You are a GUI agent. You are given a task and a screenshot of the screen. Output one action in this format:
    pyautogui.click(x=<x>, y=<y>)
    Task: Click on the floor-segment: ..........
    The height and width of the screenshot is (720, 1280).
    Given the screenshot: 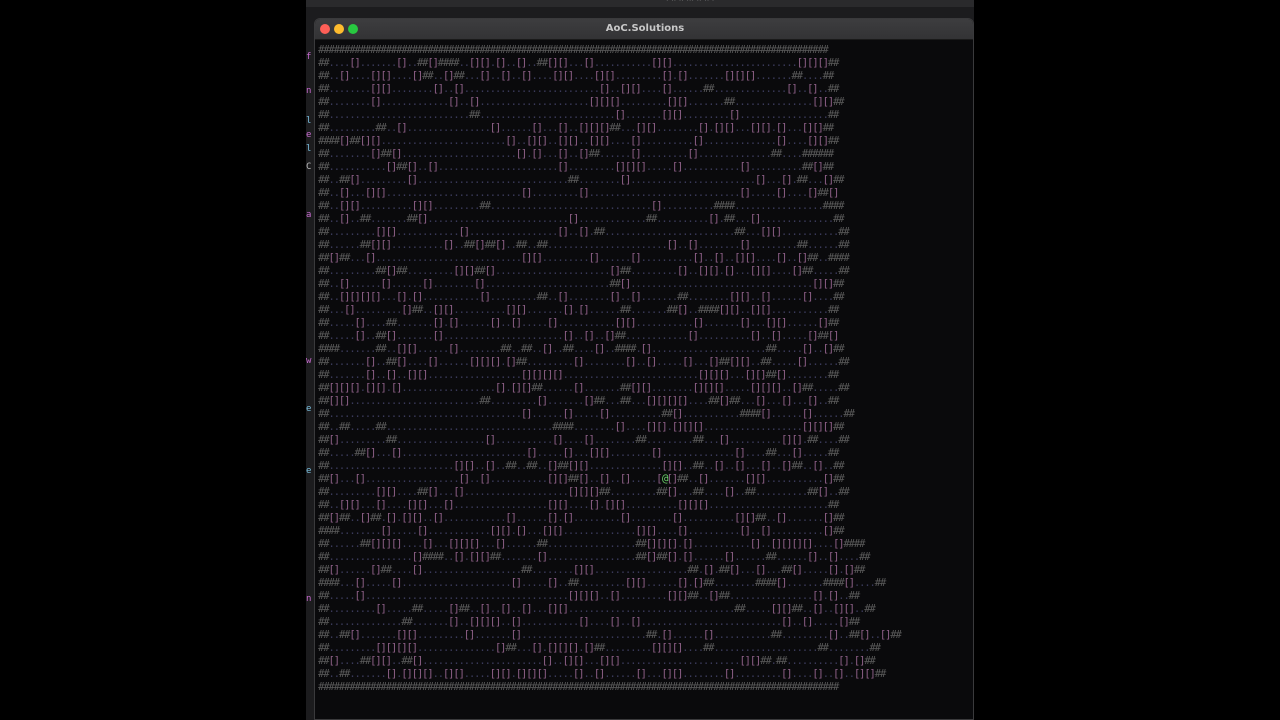 What is the action you would take?
    pyautogui.click(x=667, y=140)
    